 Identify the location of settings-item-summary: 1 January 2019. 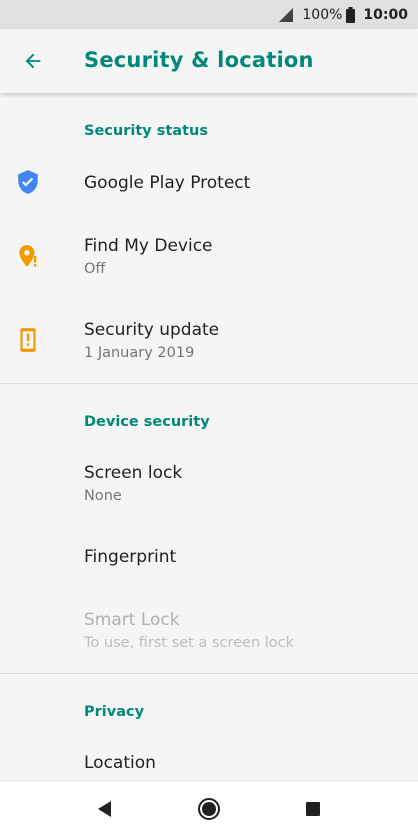
(139, 353).